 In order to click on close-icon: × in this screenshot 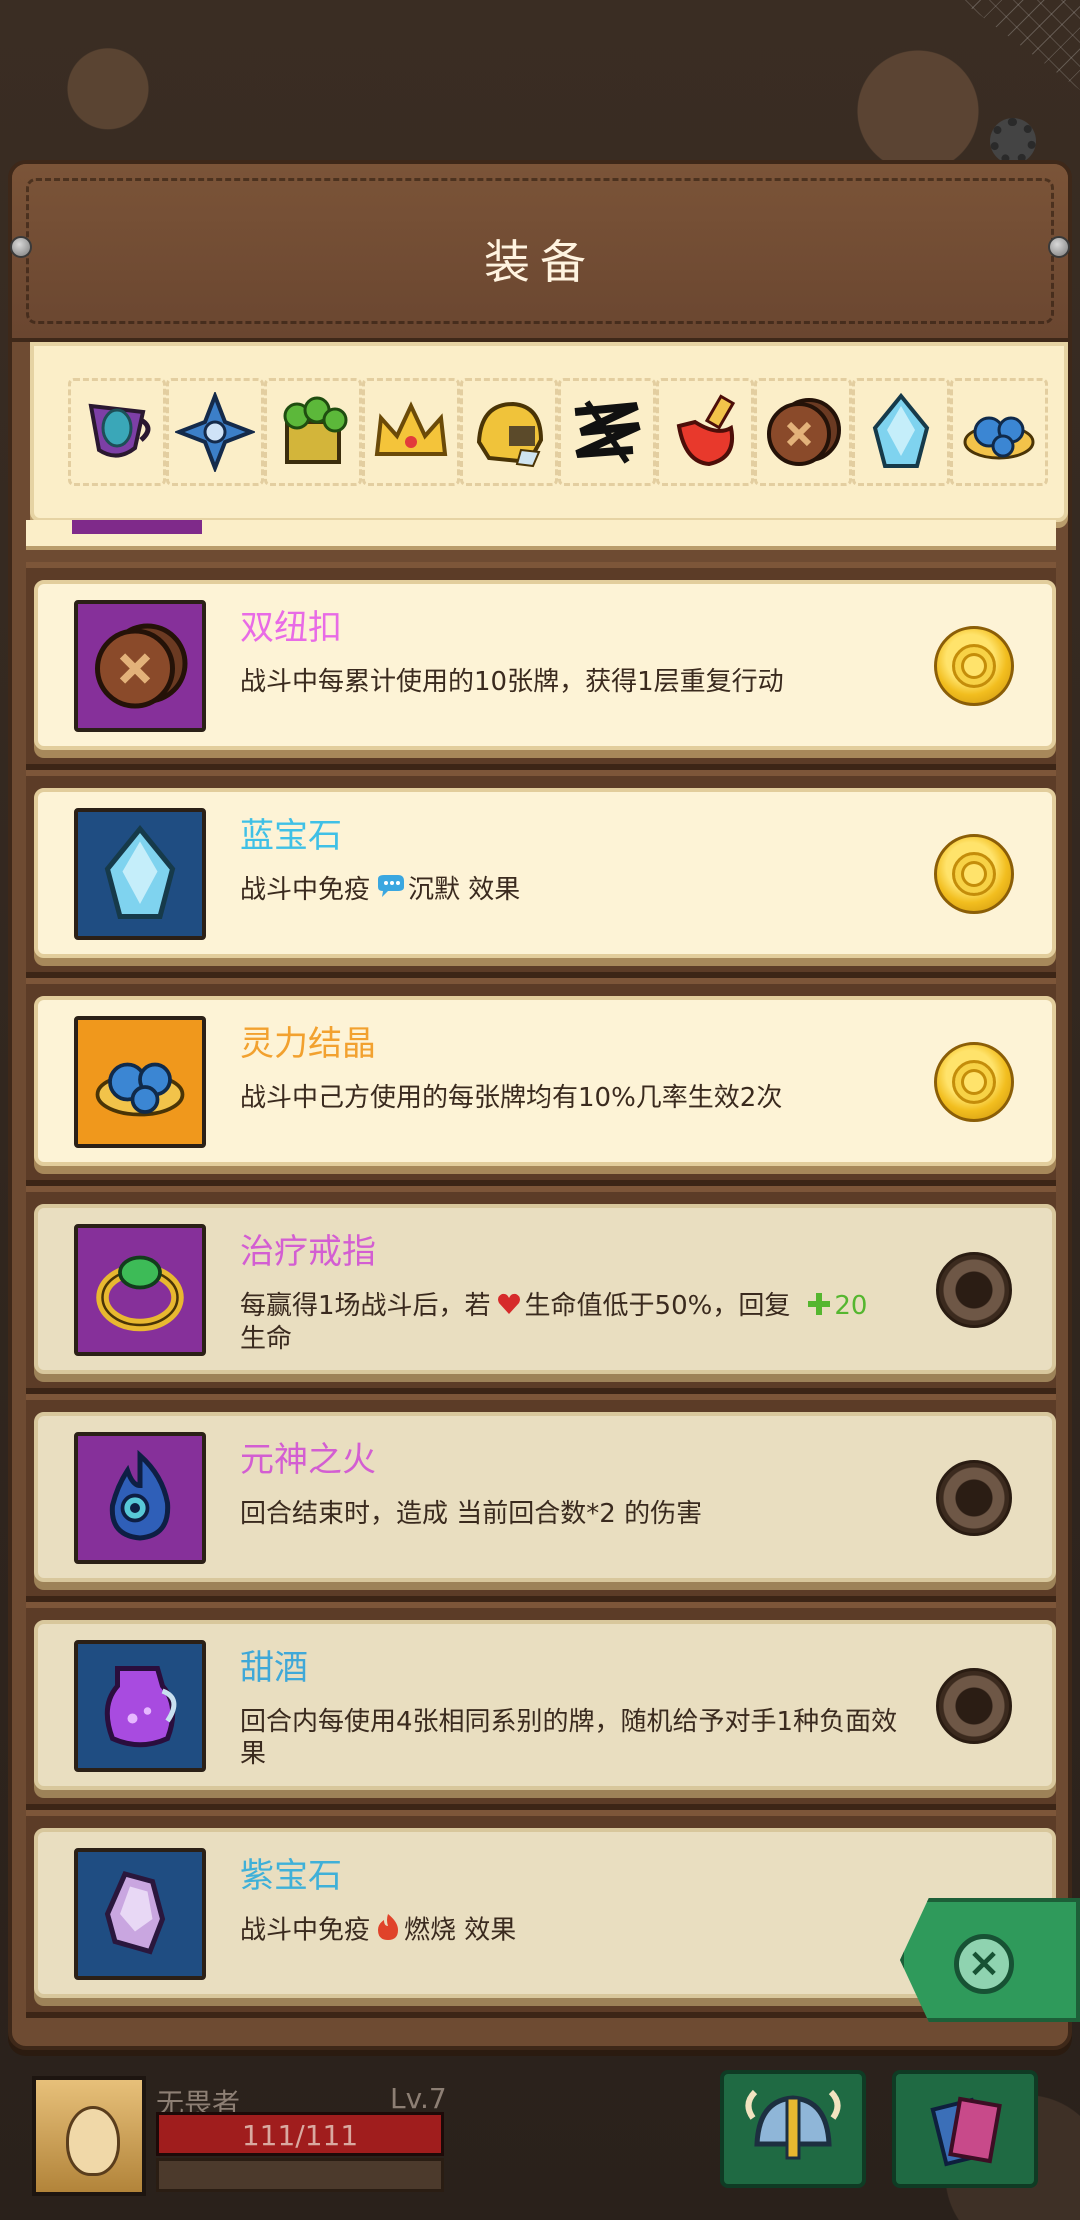, I will do `click(984, 1964)`.